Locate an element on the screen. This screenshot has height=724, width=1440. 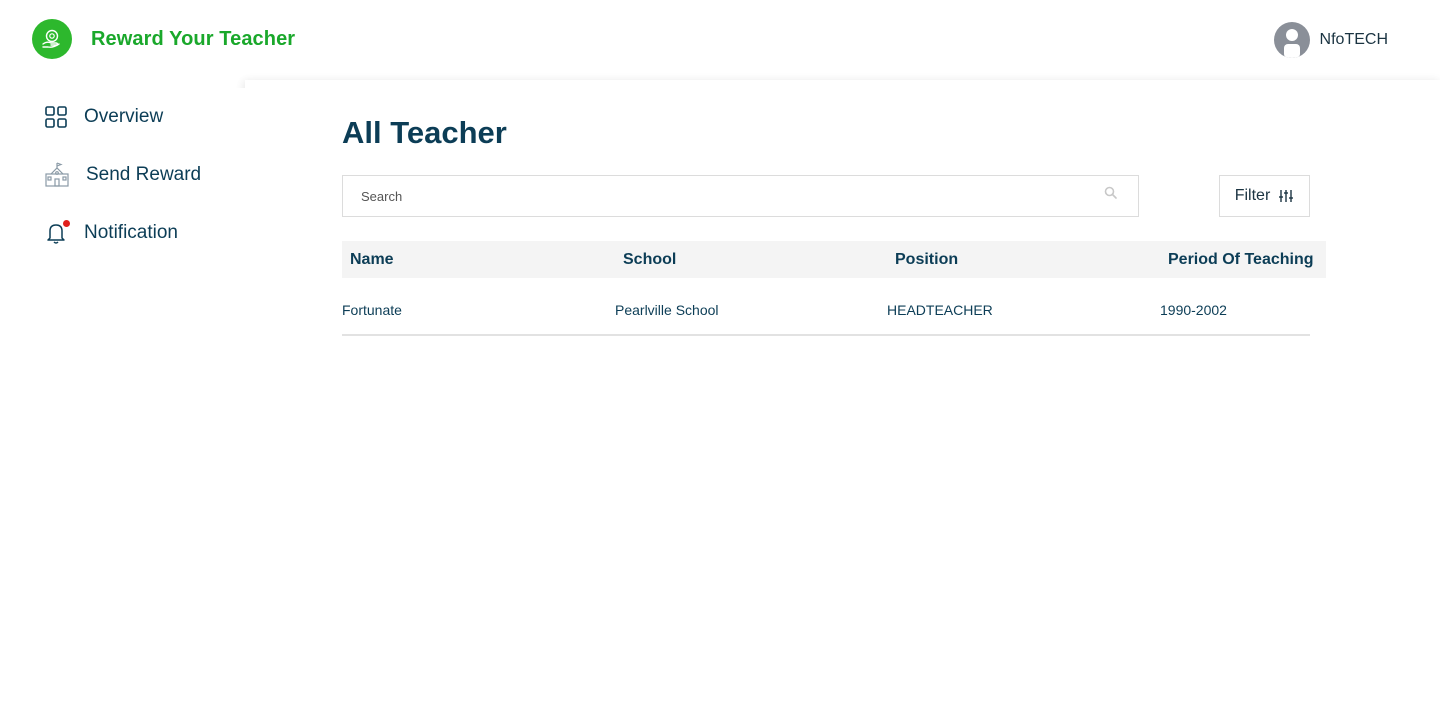
sidebar-item-overview: Overview is located at coordinates (103, 117).